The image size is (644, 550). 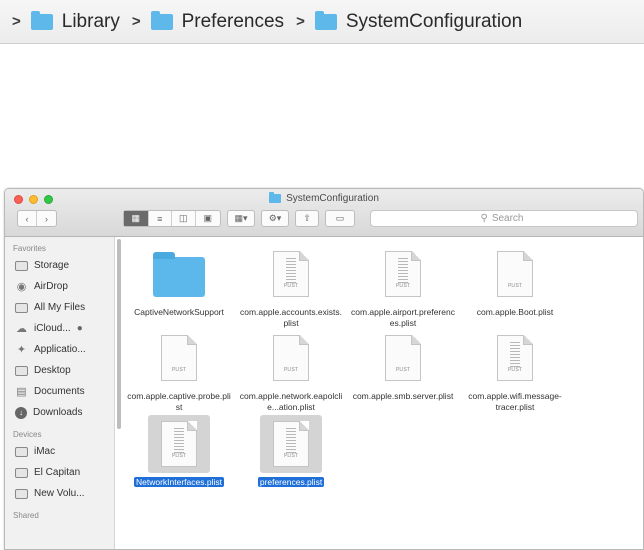 I want to click on sidebar-item-downloads: ↓ Downloads, so click(x=59, y=412).